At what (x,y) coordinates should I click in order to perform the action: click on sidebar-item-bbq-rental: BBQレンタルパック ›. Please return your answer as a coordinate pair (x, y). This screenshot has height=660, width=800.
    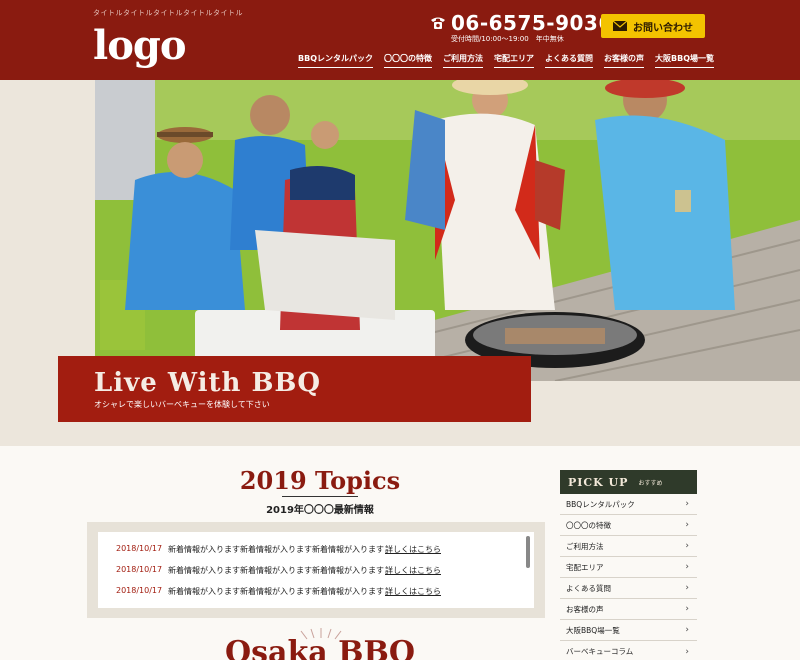
    Looking at the image, I should click on (628, 504).